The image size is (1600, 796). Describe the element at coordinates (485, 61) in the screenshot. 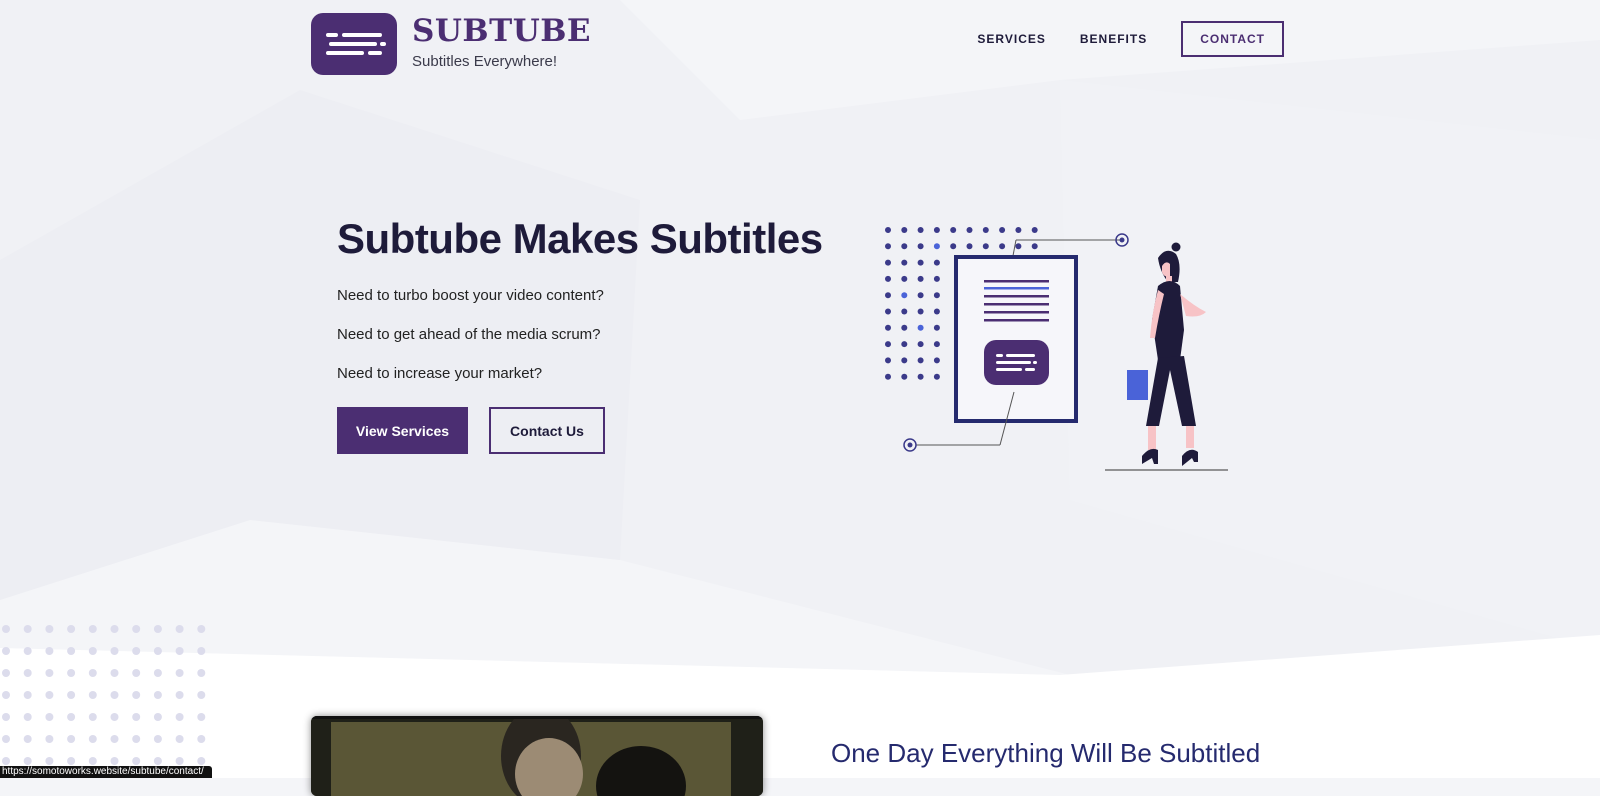

I see `brand-tagline: Subtitles Everywhere!` at that location.